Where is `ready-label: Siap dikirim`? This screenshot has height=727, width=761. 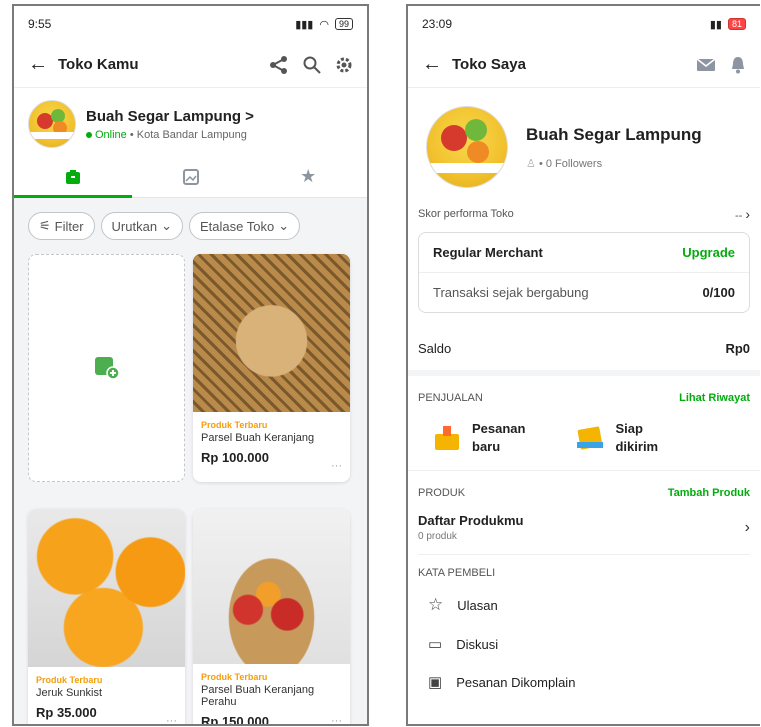 ready-label: Siap dikirim is located at coordinates (637, 438).